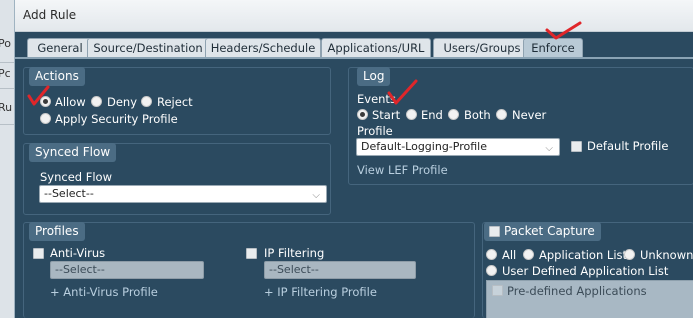 This screenshot has height=318, width=693. Describe the element at coordinates (628, 146) in the screenshot. I see `default-profile-label: Default Profile` at that location.